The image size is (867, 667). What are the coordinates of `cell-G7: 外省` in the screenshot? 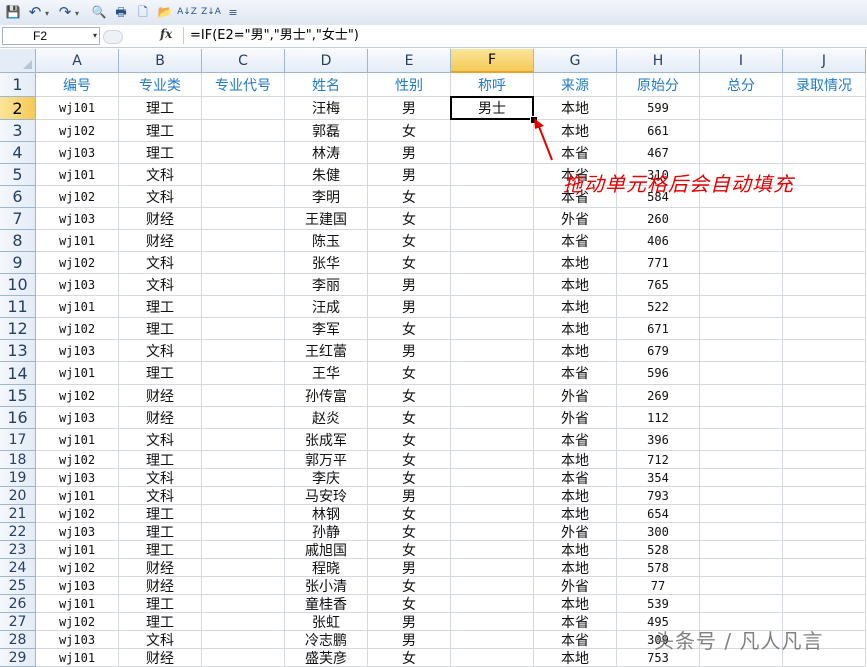 It's located at (575, 219).